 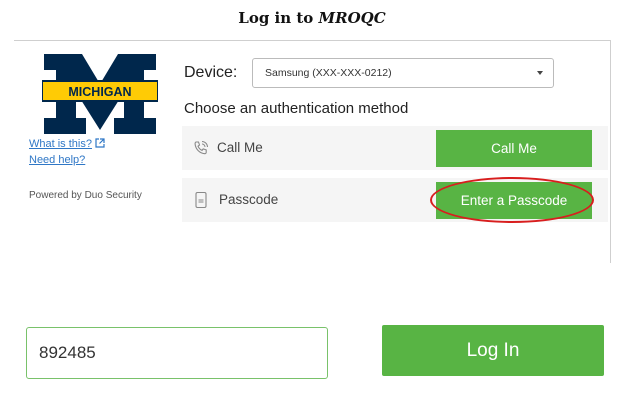 What do you see at coordinates (211, 72) in the screenshot?
I see `device-label: Device:` at bounding box center [211, 72].